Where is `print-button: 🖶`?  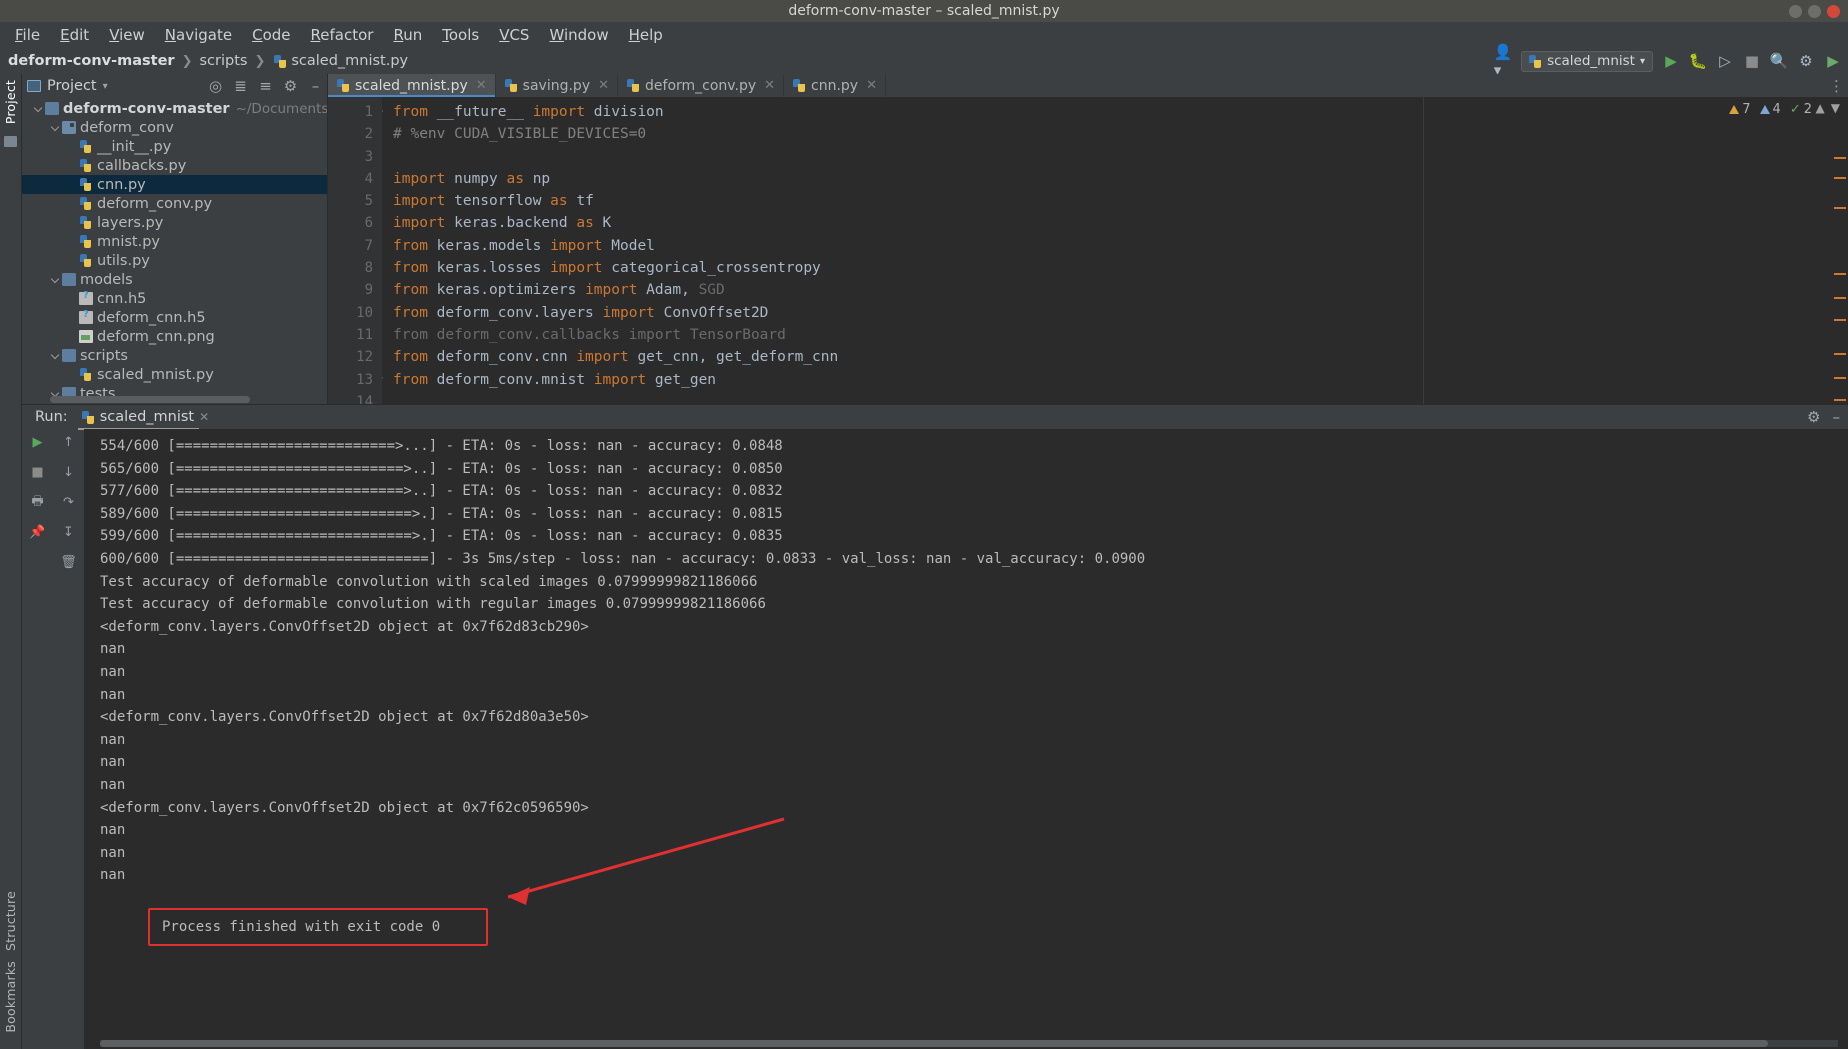
print-button: 🖶 is located at coordinates (37, 502).